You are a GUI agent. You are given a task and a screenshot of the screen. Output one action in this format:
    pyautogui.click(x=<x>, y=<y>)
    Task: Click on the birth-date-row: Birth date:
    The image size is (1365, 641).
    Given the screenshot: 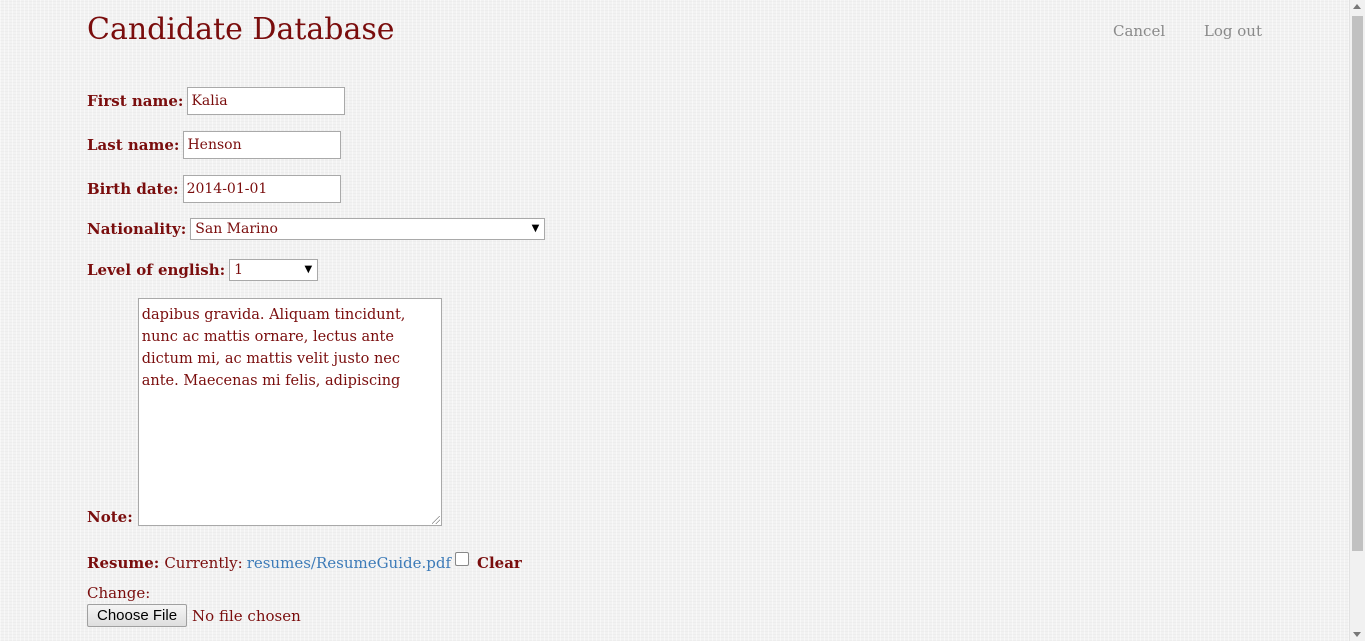 What is the action you would take?
    pyautogui.click(x=214, y=189)
    